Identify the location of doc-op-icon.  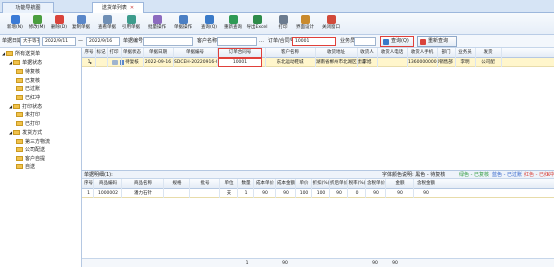
(183, 19).